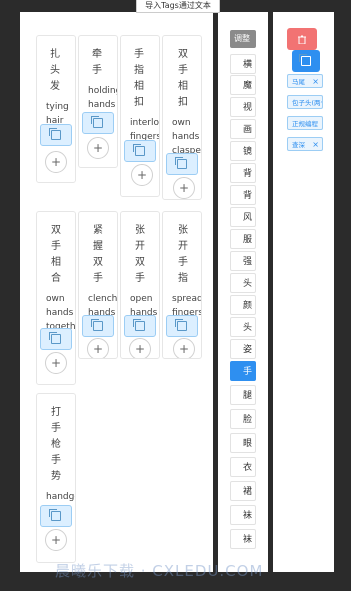 This screenshot has height=591, width=351. What do you see at coordinates (183, 254) in the screenshot?
I see `card-zh-label: 张开手指` at bounding box center [183, 254].